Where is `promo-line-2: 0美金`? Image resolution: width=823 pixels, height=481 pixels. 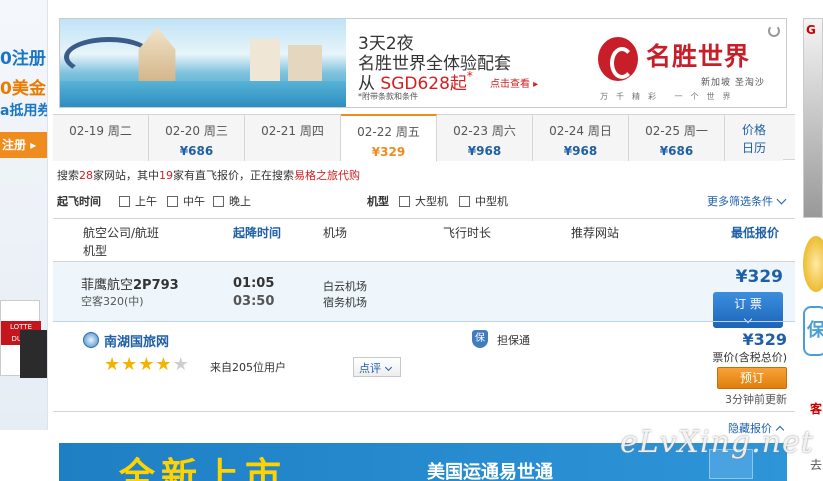 promo-line-2: 0美金 is located at coordinates (23, 89).